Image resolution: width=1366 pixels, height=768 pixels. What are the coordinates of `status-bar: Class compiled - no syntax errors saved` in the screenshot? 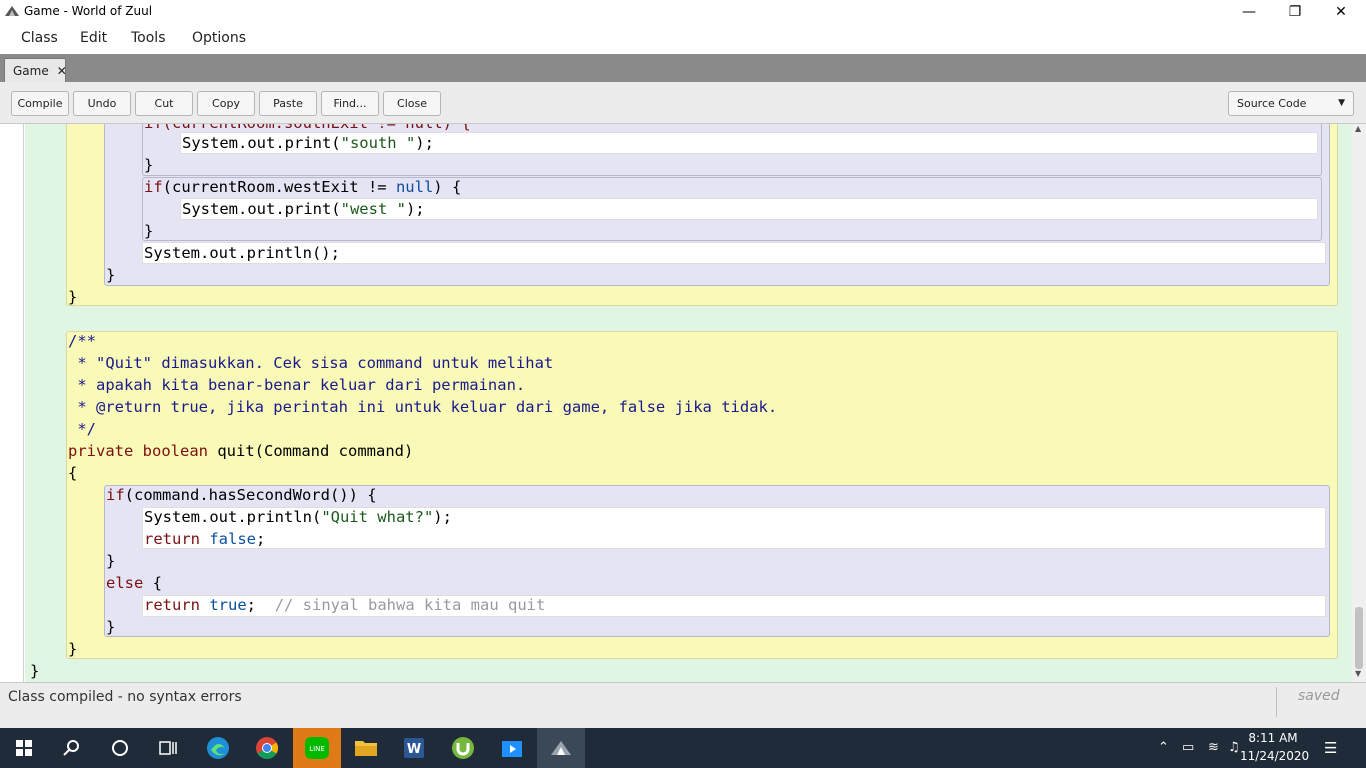 It's located at (683, 705).